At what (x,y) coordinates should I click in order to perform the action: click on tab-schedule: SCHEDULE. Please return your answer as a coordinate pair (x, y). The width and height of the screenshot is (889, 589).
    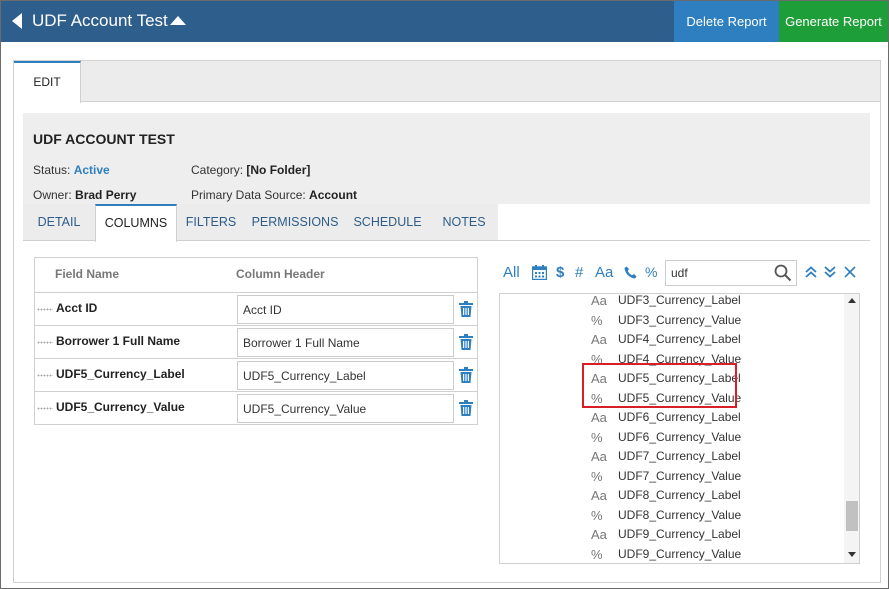
    Looking at the image, I should click on (387, 222).